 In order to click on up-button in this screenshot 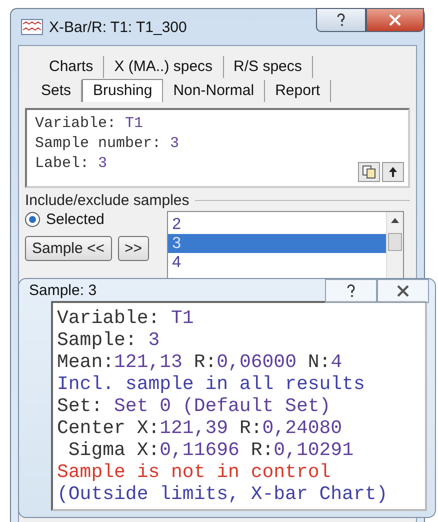, I will do `click(393, 172)`.